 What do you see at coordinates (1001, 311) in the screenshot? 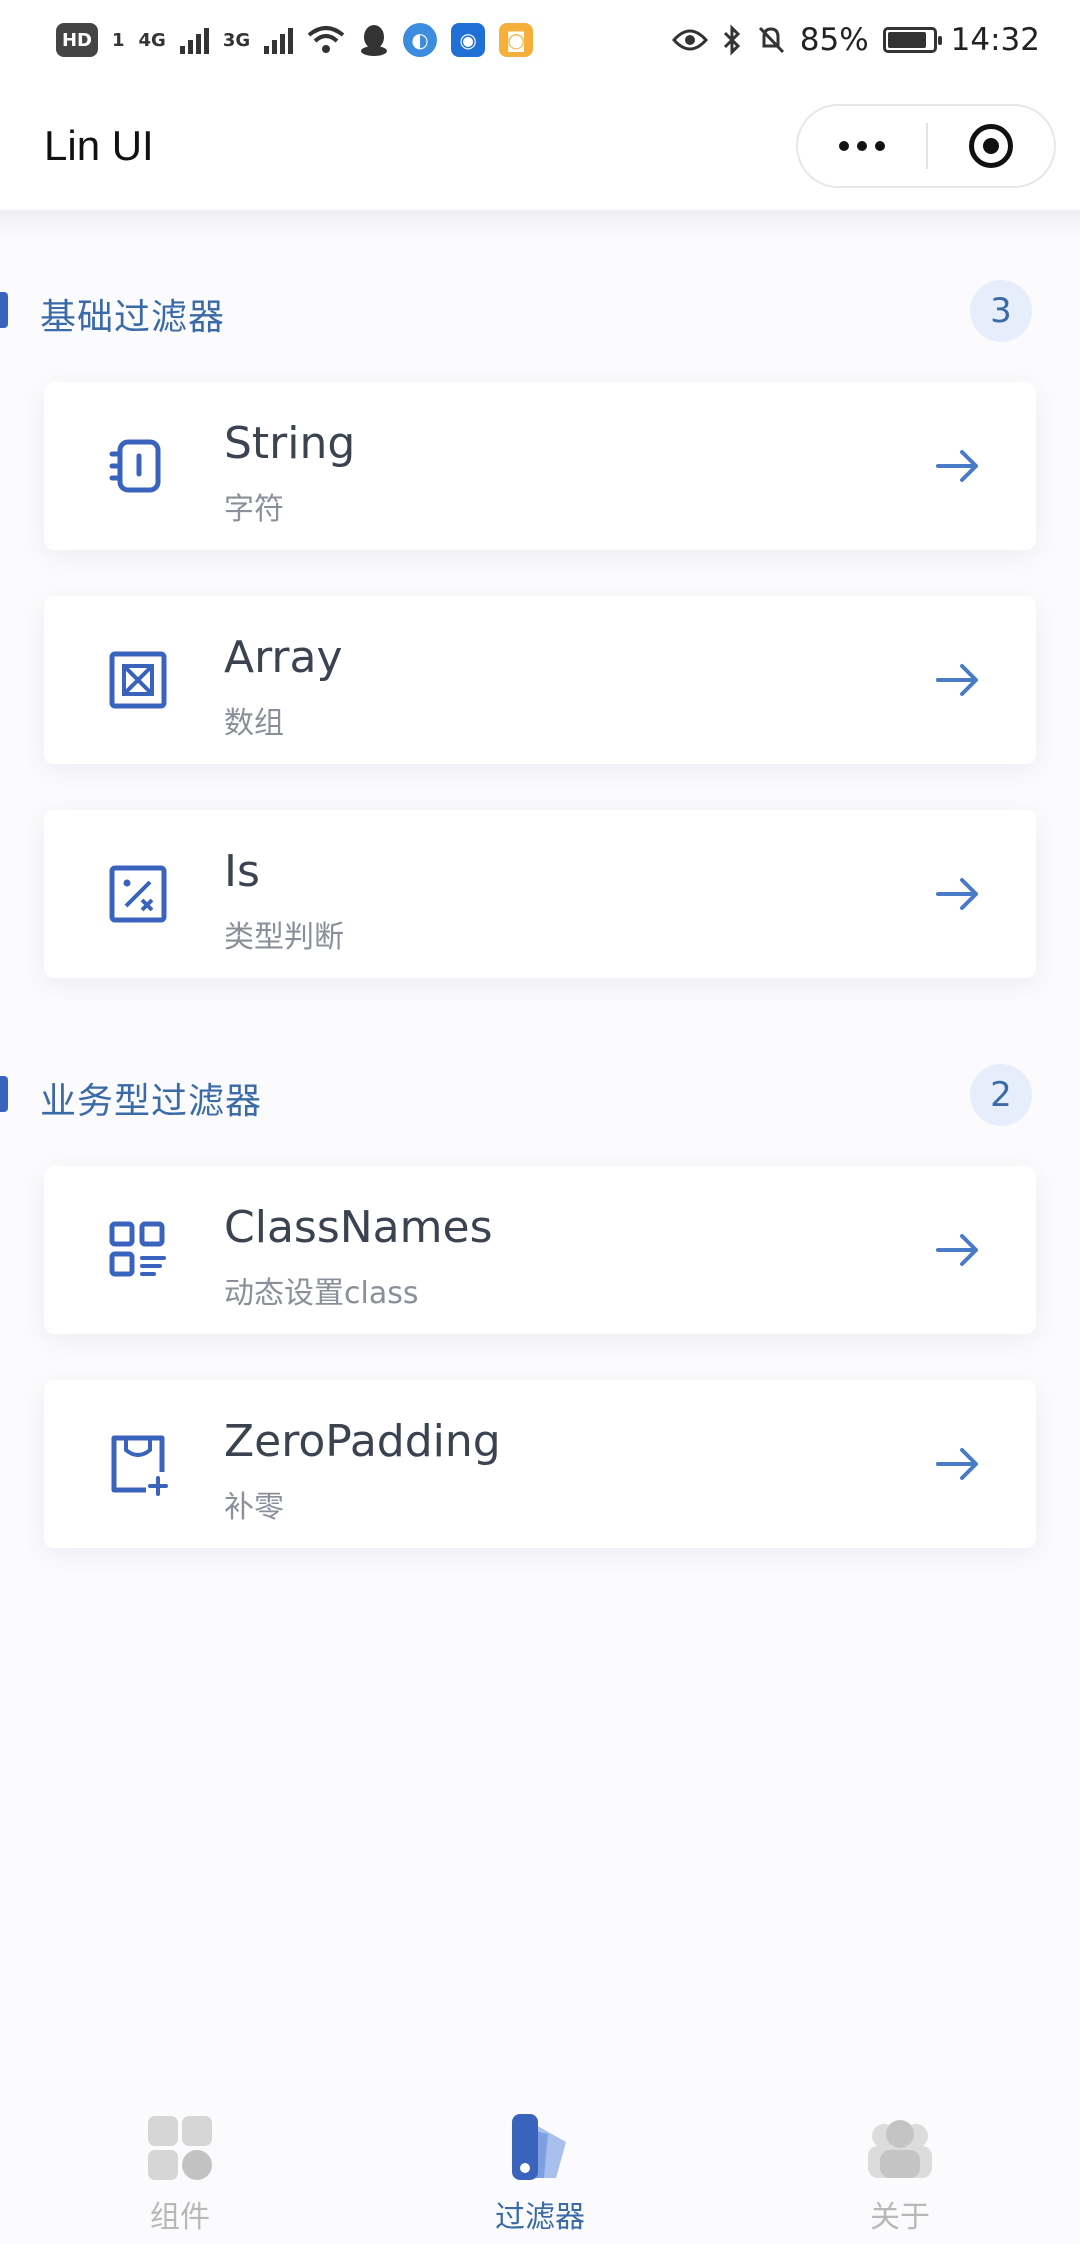
I see `section-count-badge: 3` at bounding box center [1001, 311].